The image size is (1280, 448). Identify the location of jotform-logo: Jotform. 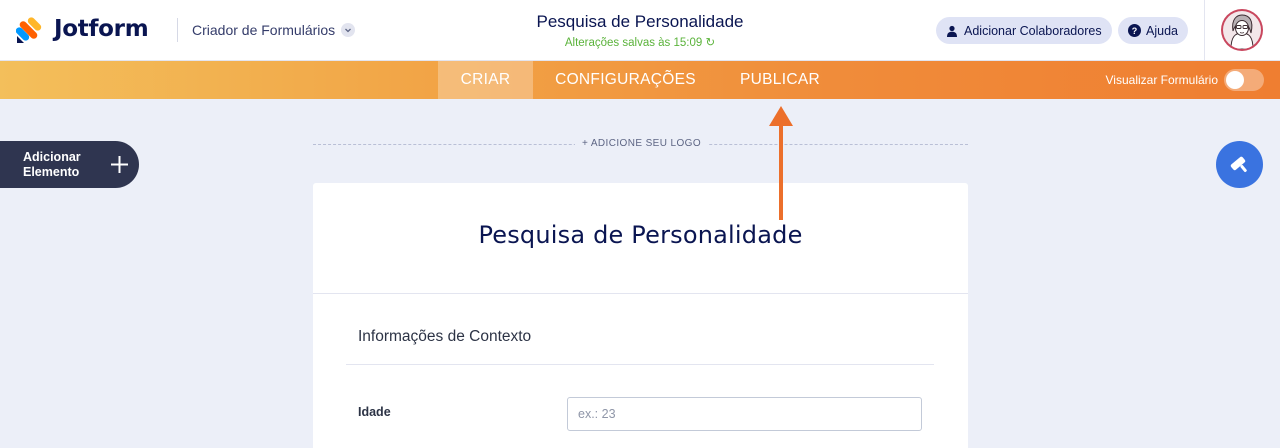
(82, 29).